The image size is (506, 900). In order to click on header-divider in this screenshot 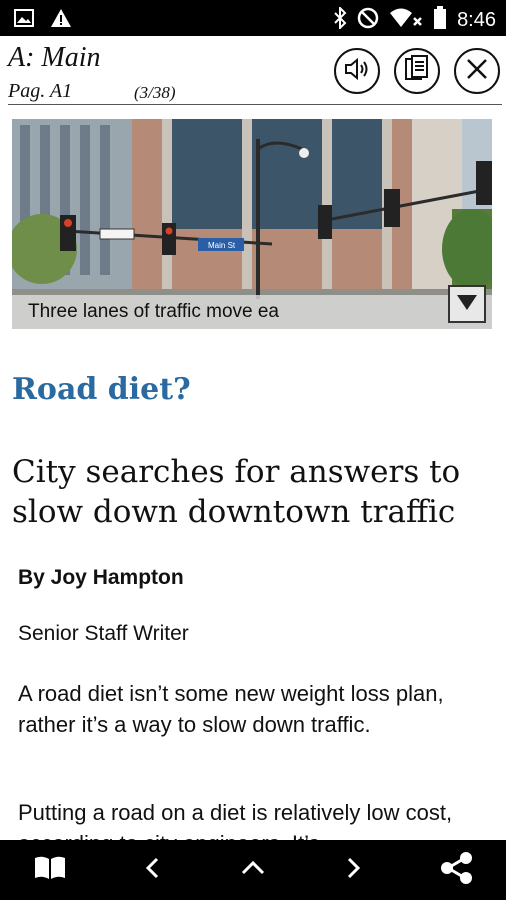, I will do `click(255, 104)`.